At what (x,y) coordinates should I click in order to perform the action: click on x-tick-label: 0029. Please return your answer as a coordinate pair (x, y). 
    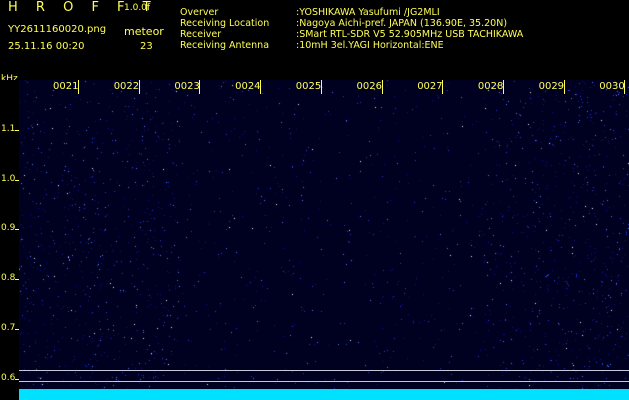
    Looking at the image, I should click on (551, 86).